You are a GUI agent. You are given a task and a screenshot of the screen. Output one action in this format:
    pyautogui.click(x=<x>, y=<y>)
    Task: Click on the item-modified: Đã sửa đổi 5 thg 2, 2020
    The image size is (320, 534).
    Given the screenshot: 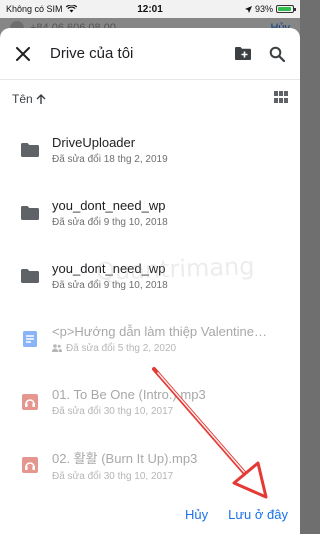 What is the action you would take?
    pyautogui.click(x=169, y=348)
    